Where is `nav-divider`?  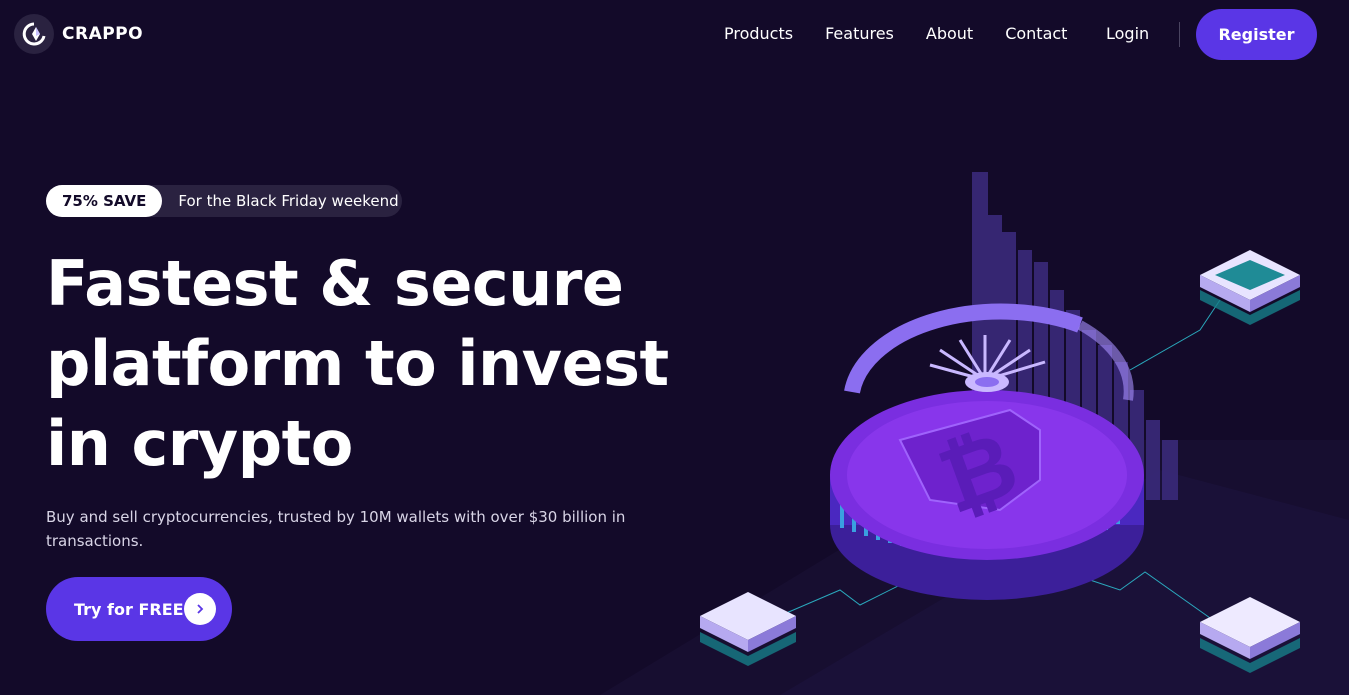
nav-divider is located at coordinates (1179, 34).